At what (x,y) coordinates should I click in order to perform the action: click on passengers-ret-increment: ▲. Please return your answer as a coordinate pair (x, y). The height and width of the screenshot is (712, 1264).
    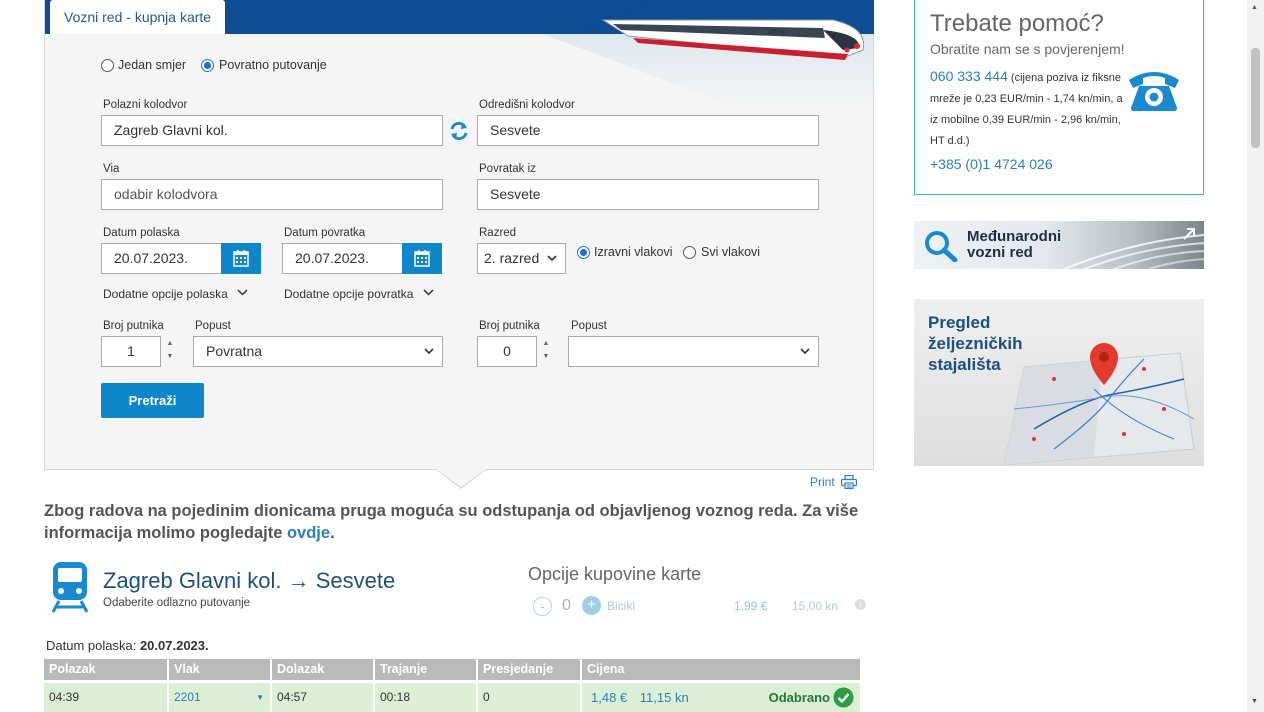
    Looking at the image, I should click on (546, 344).